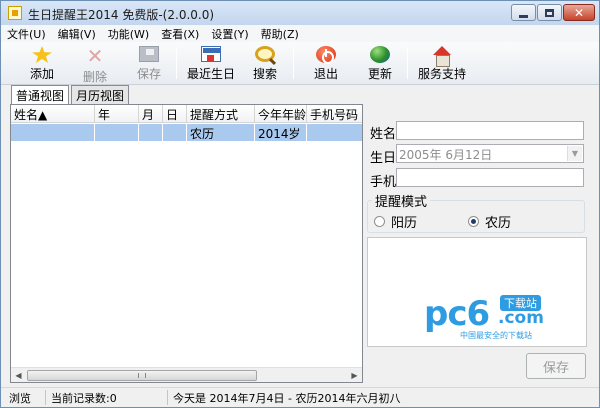 This screenshot has width=600, height=408. What do you see at coordinates (84, 398) in the screenshot?
I see `status-record-count: 当前记录数:0` at bounding box center [84, 398].